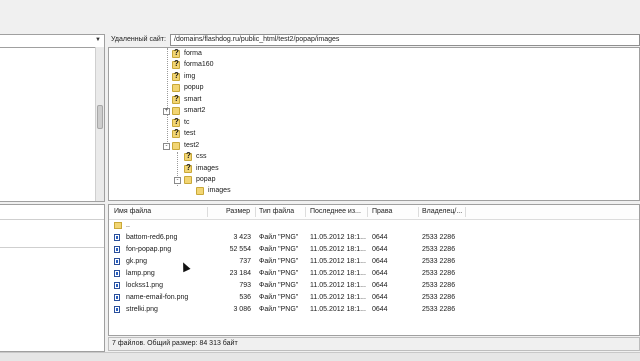  I want to click on column-header-type: Тип файла, so click(276, 211).